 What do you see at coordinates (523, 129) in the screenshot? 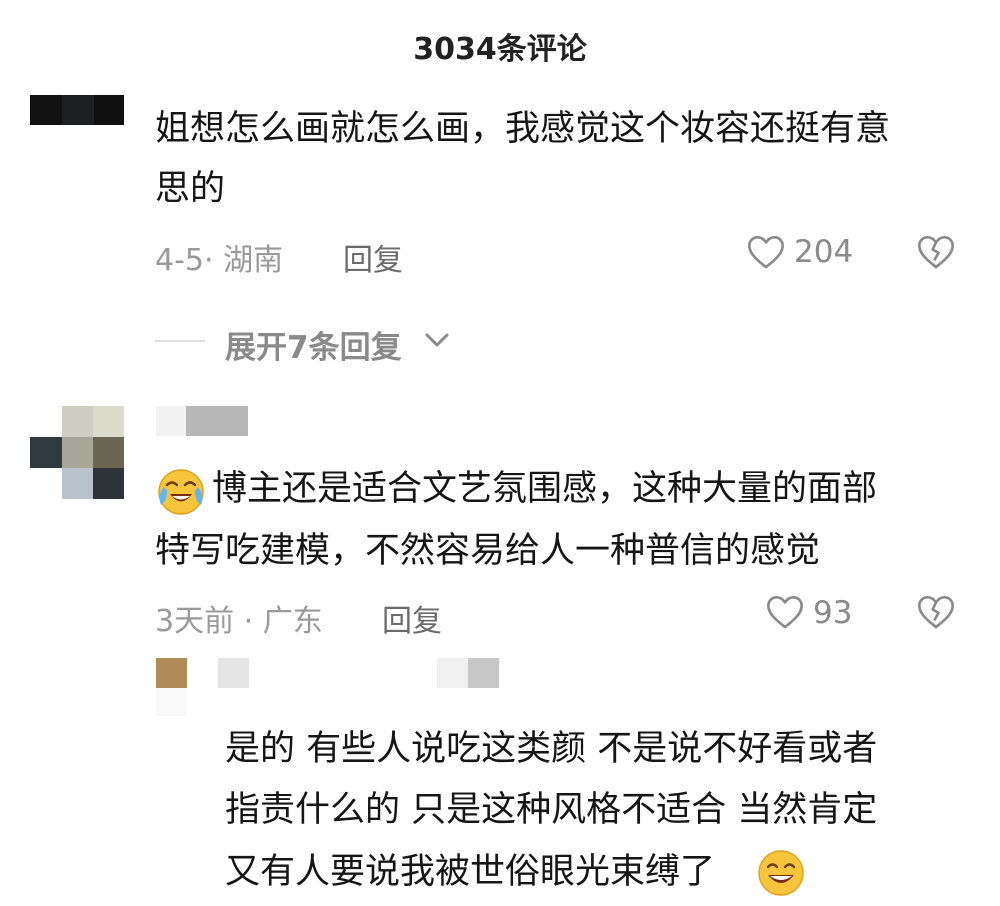
I see `comment-text-line: 姐想怎么画就怎么画，我感觉这个妆容还挺有意` at bounding box center [523, 129].